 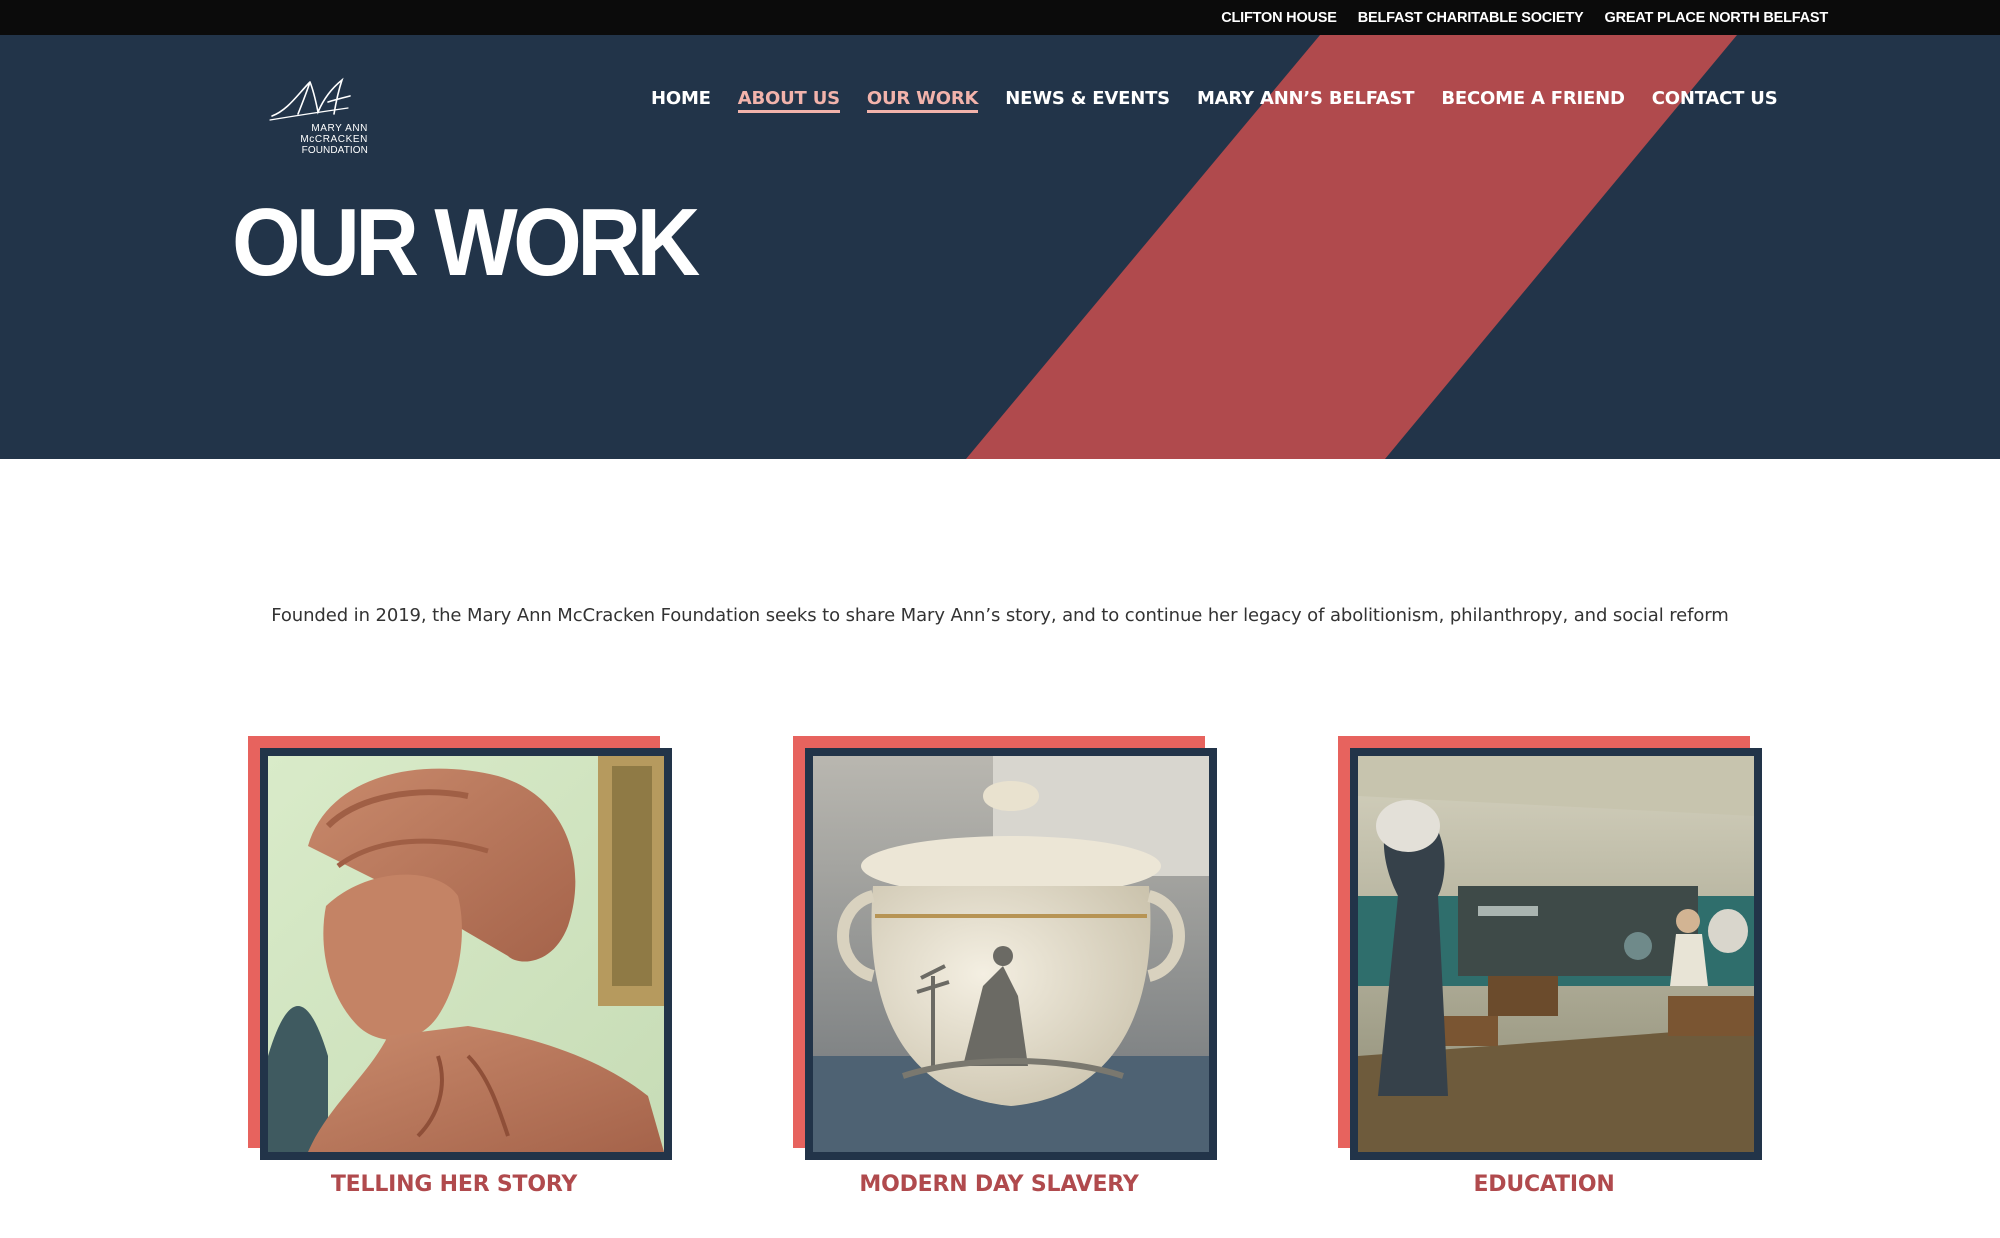 What do you see at coordinates (788, 98) in the screenshot?
I see `nav-item-about-us: ABOUT US` at bounding box center [788, 98].